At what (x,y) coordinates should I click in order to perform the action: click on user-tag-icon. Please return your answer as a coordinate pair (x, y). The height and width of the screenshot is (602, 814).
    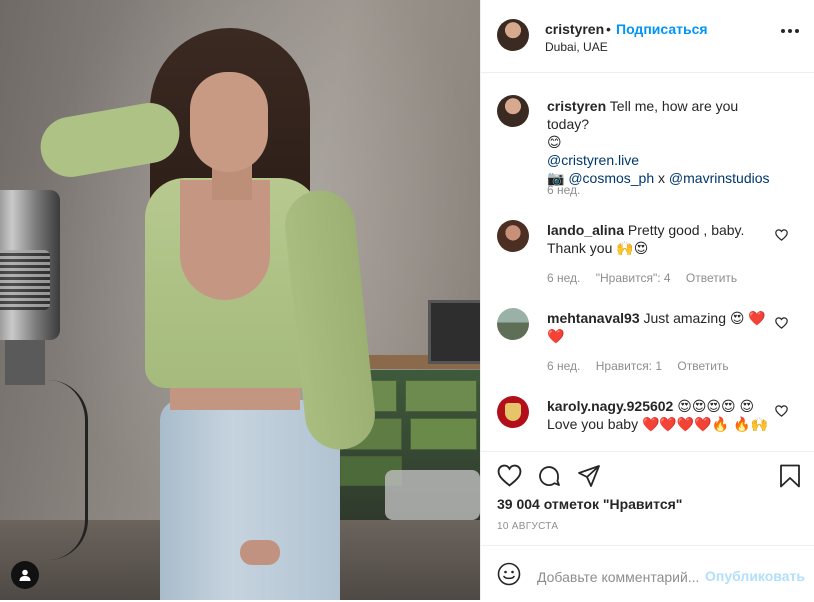
    Looking at the image, I should click on (25, 575).